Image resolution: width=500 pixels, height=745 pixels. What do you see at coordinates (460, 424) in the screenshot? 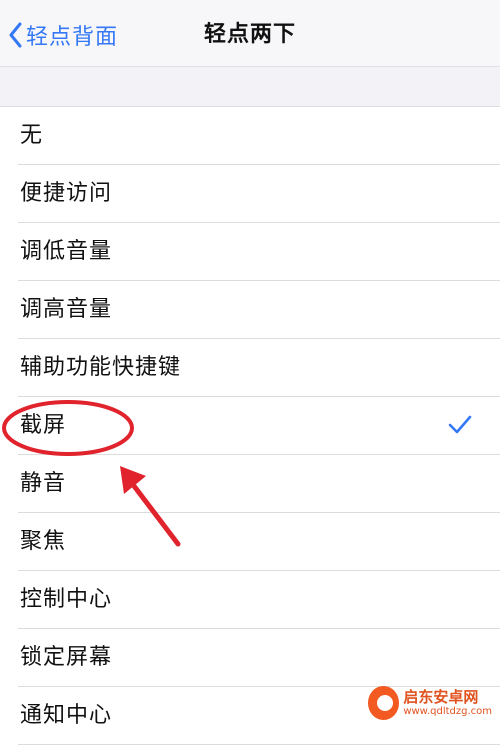
I see `checkmark-icon` at bounding box center [460, 424].